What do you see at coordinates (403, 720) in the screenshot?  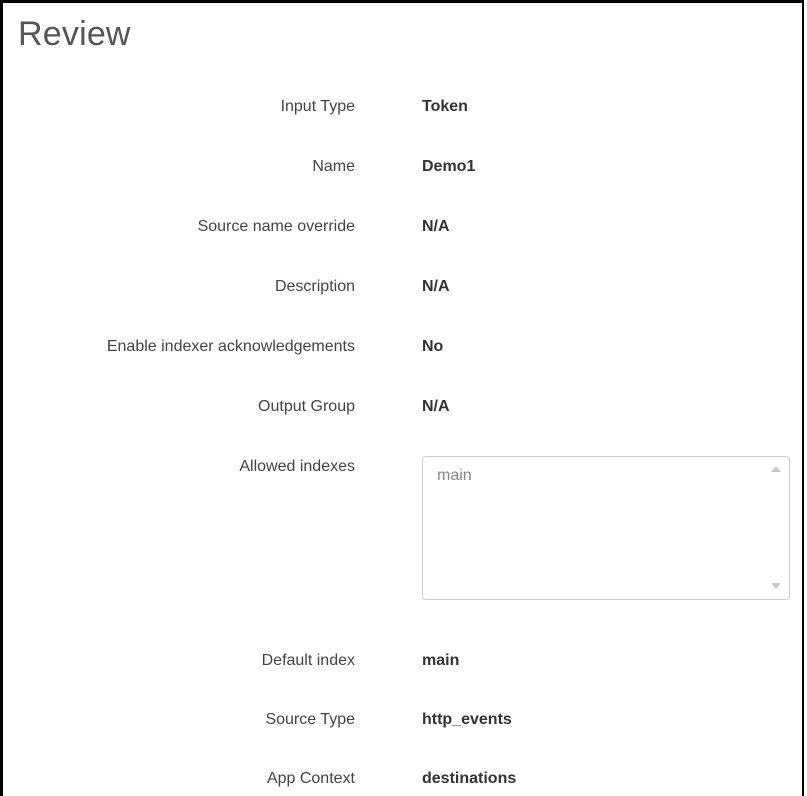 I see `field-row-source-type: Source Type http_events` at bounding box center [403, 720].